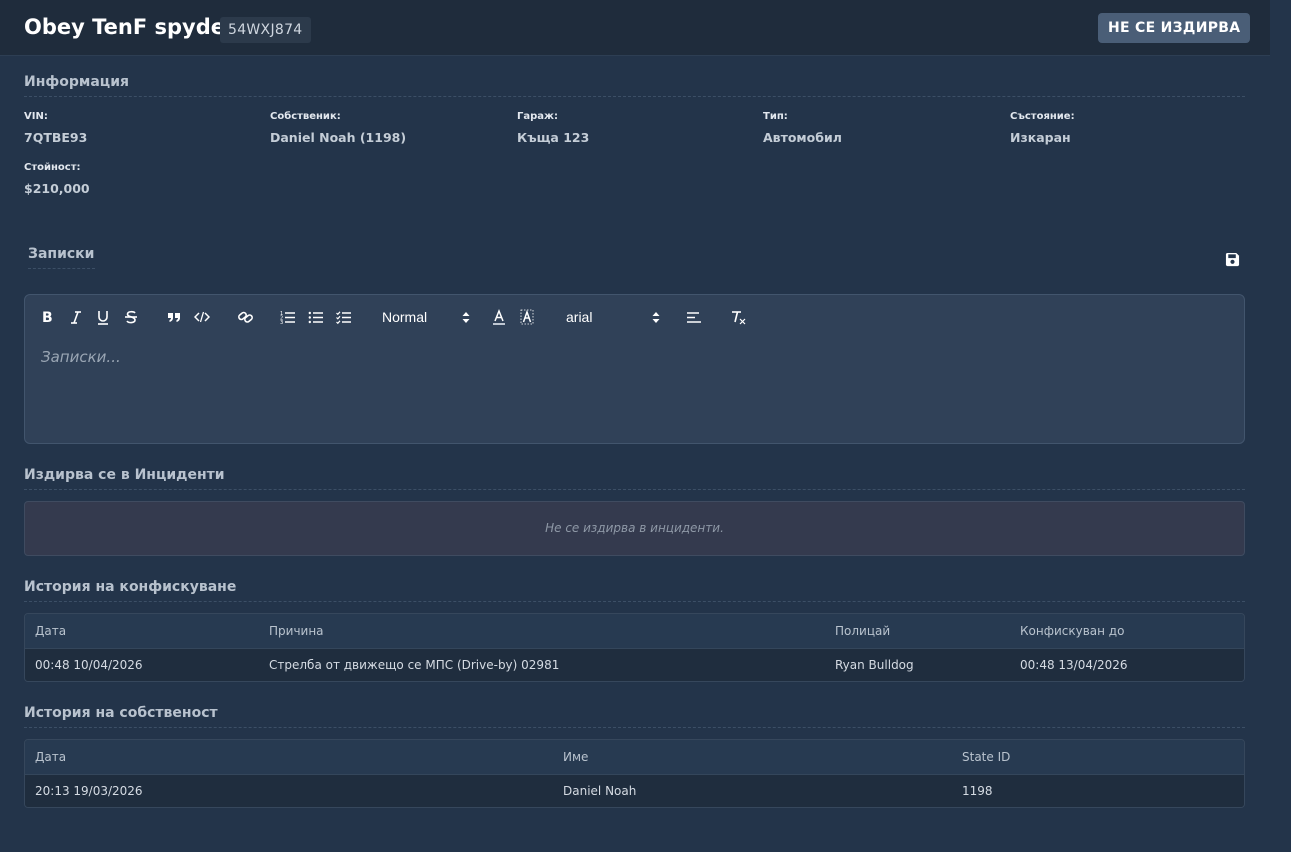  What do you see at coordinates (986, 757) in the screenshot?
I see `column-header: State ID` at bounding box center [986, 757].